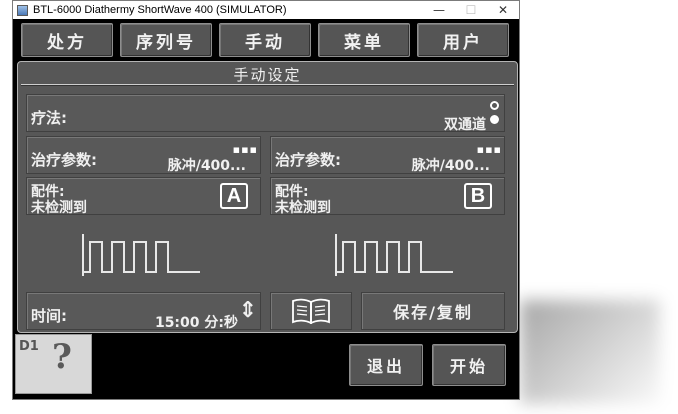 The width and height of the screenshot is (678, 414). What do you see at coordinates (49, 316) in the screenshot?
I see `time-label: 时间:` at bounding box center [49, 316].